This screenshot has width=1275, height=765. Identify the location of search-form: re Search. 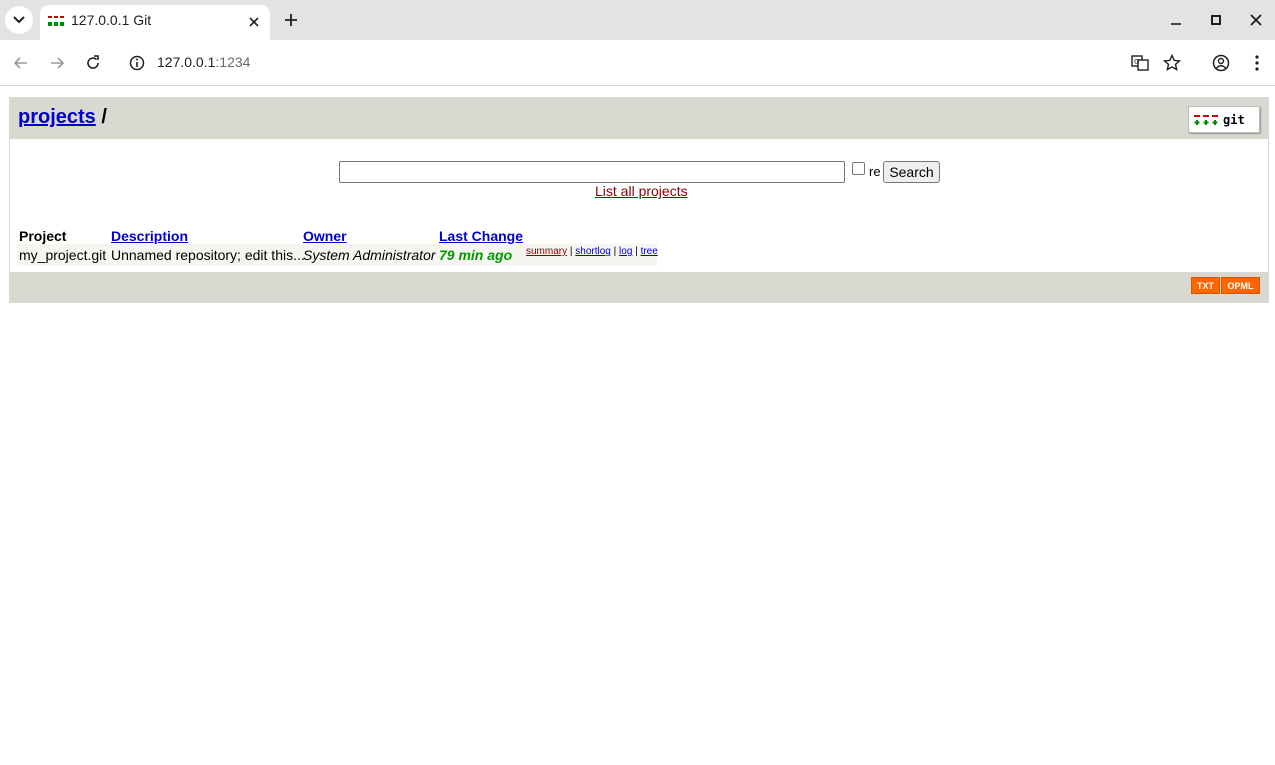
(644, 172).